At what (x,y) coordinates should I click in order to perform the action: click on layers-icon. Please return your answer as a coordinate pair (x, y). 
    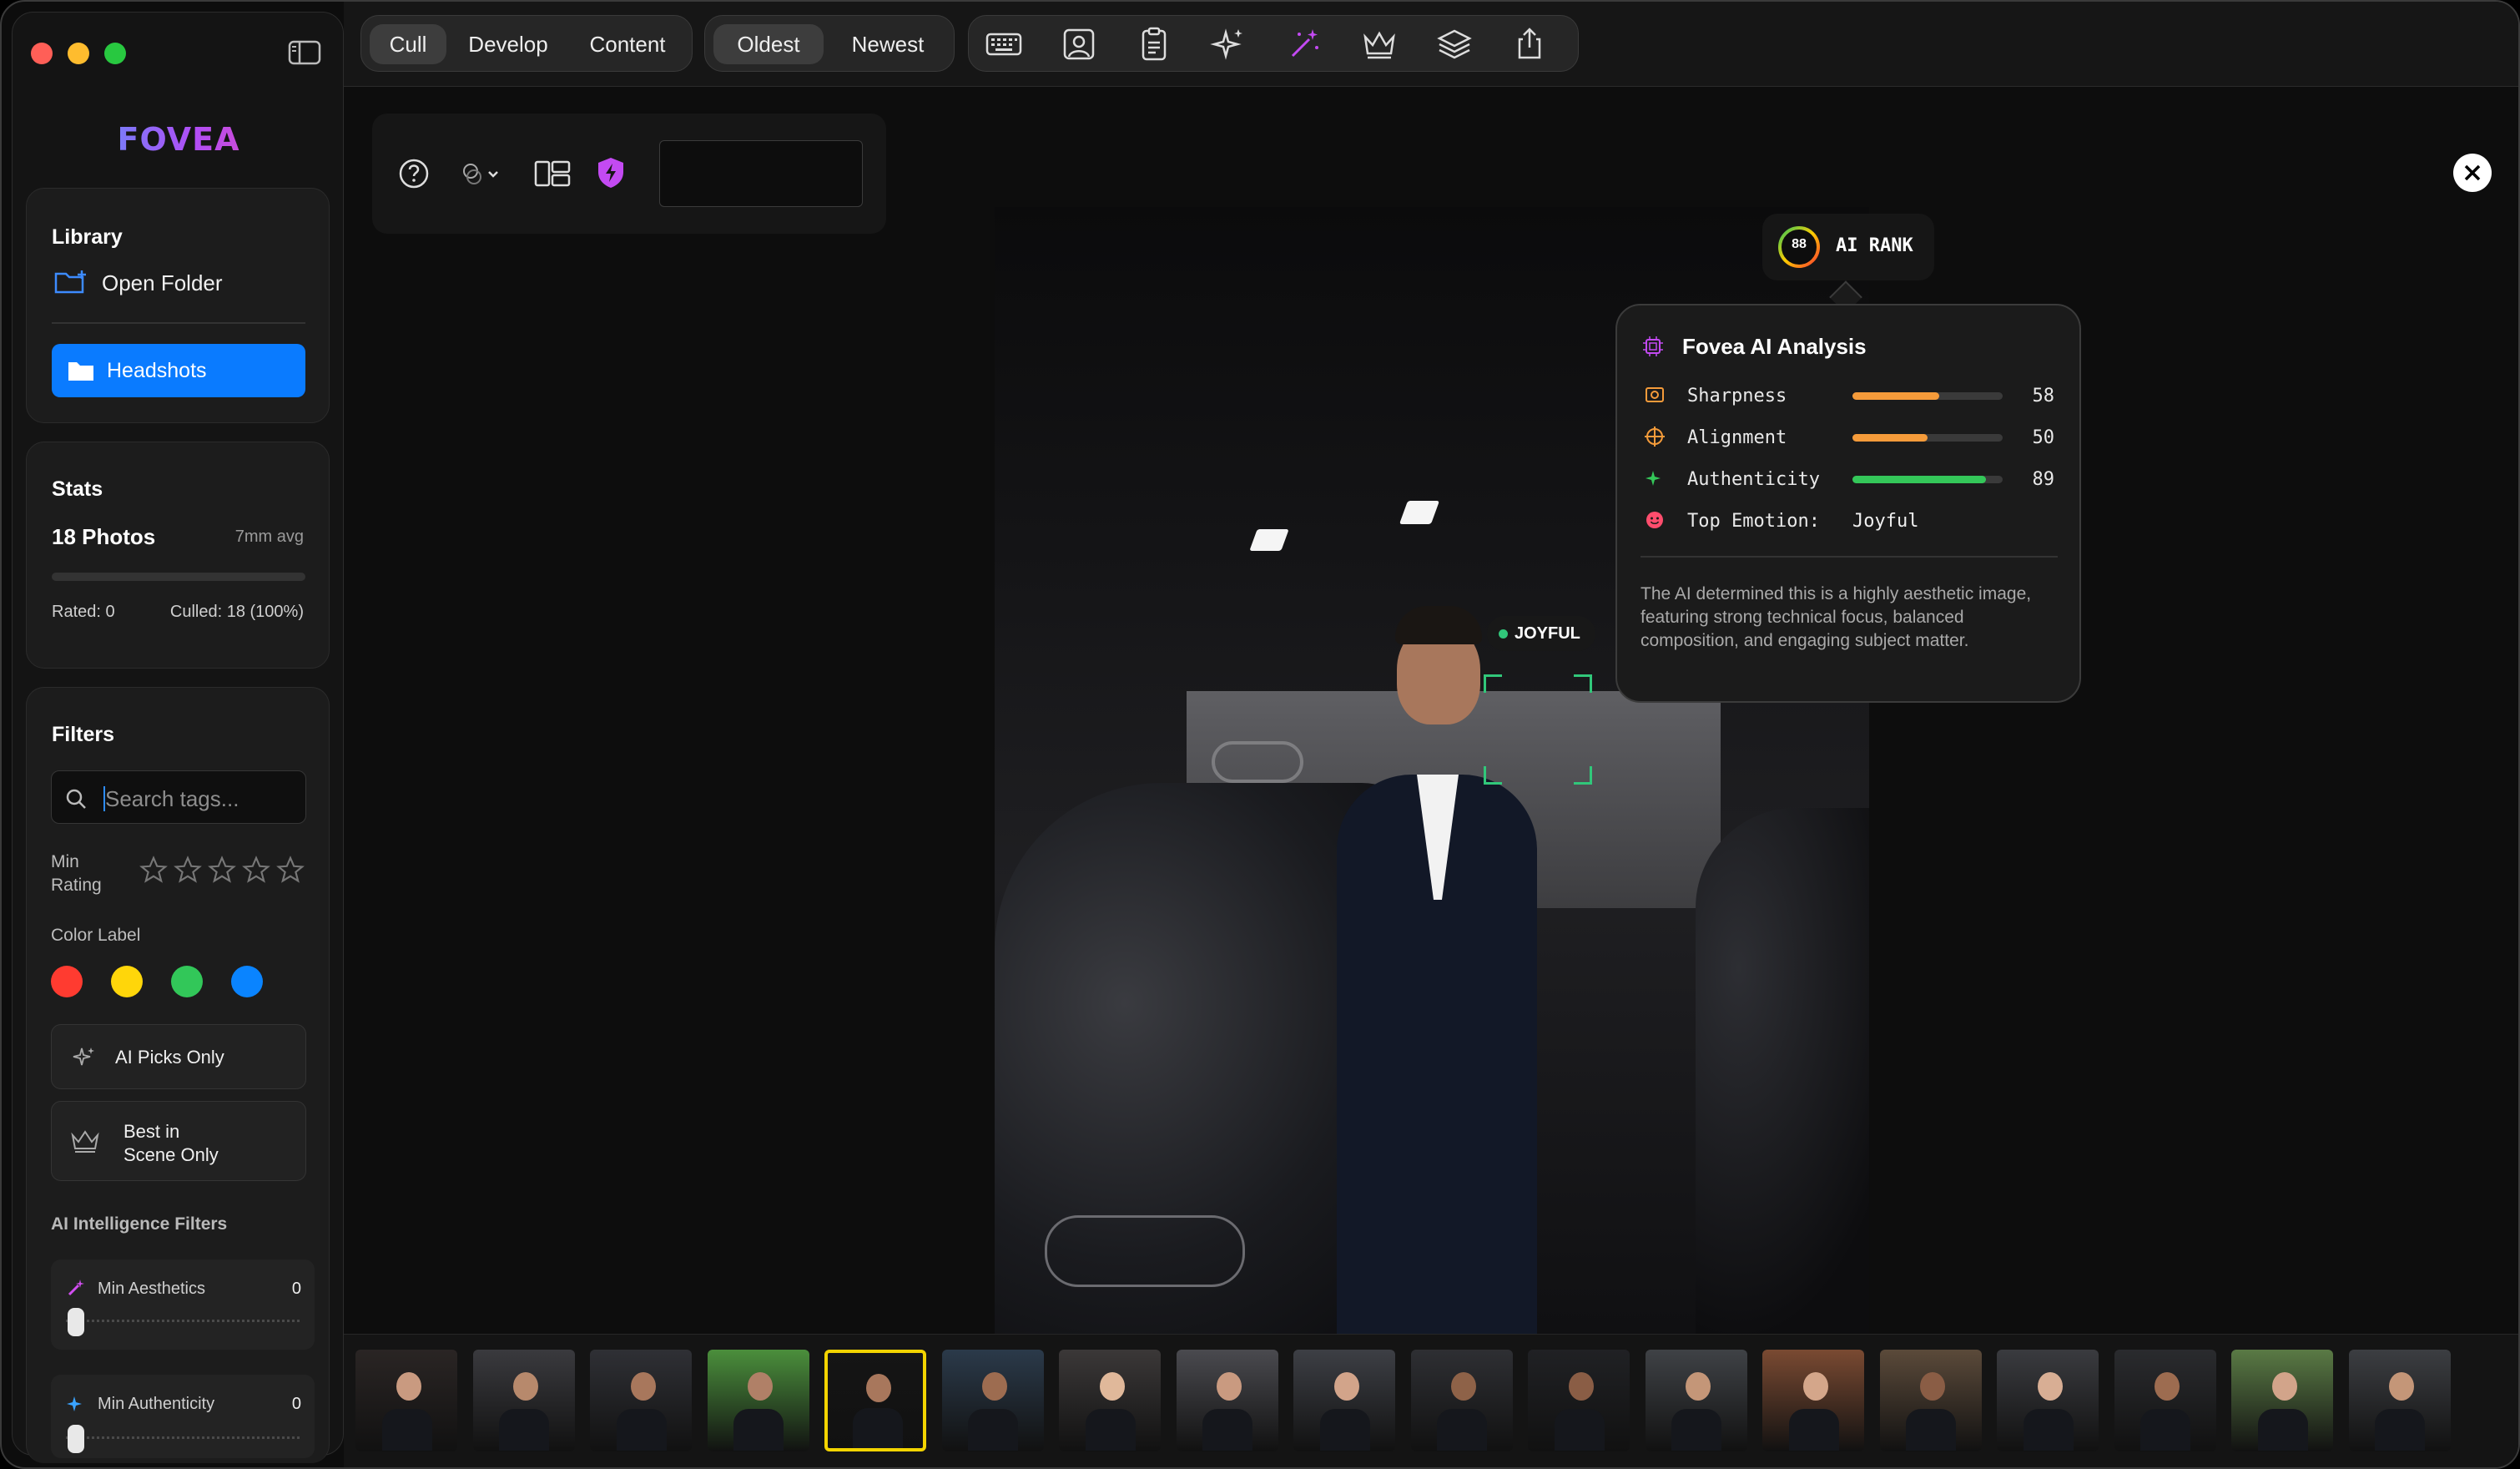
    Looking at the image, I should click on (1454, 44).